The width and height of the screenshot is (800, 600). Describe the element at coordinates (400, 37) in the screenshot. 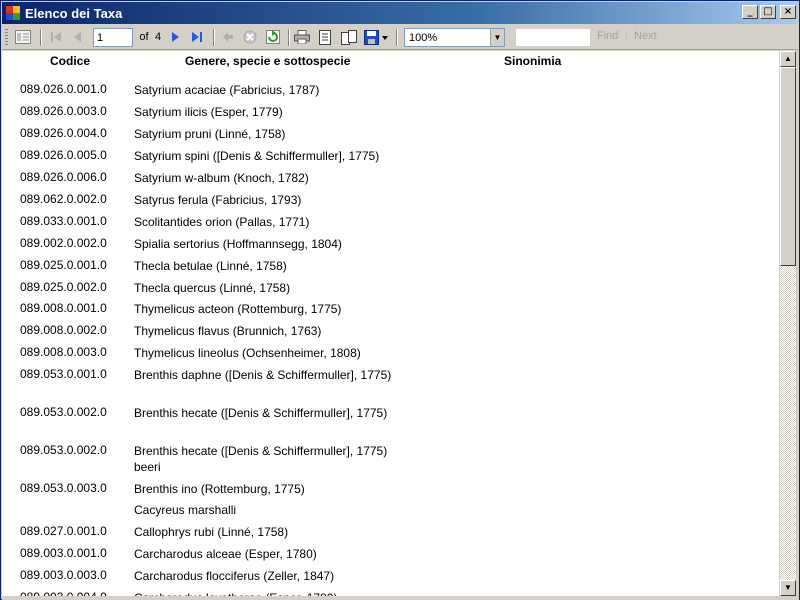

I see `report-toolbar: of 4 100% ▼` at that location.